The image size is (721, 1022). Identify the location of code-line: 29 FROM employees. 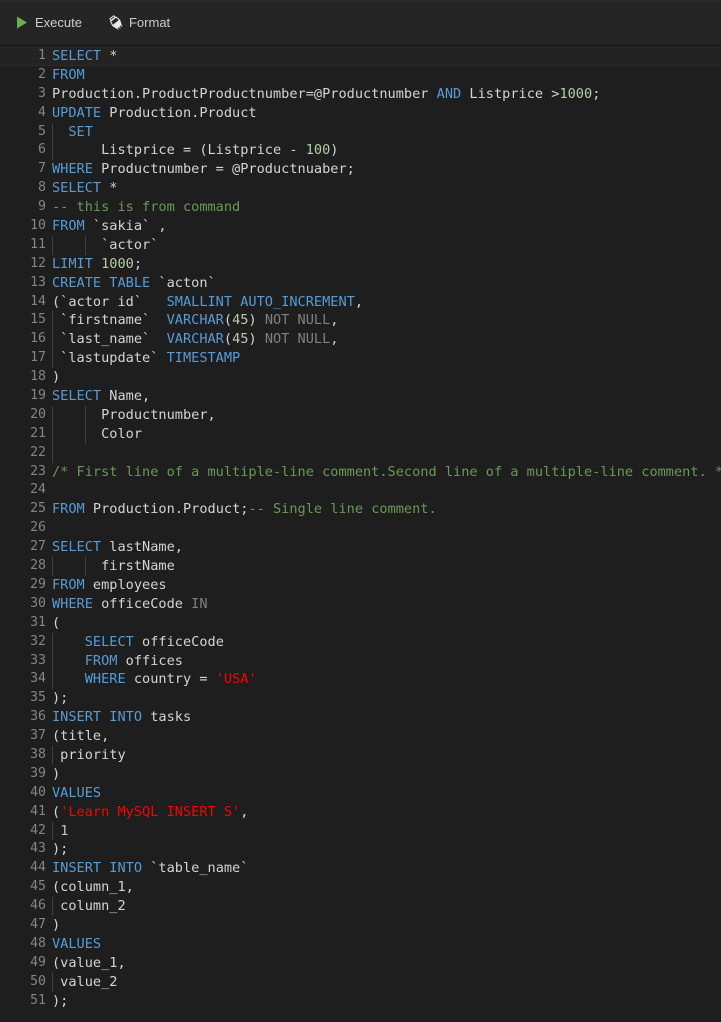
(360, 585).